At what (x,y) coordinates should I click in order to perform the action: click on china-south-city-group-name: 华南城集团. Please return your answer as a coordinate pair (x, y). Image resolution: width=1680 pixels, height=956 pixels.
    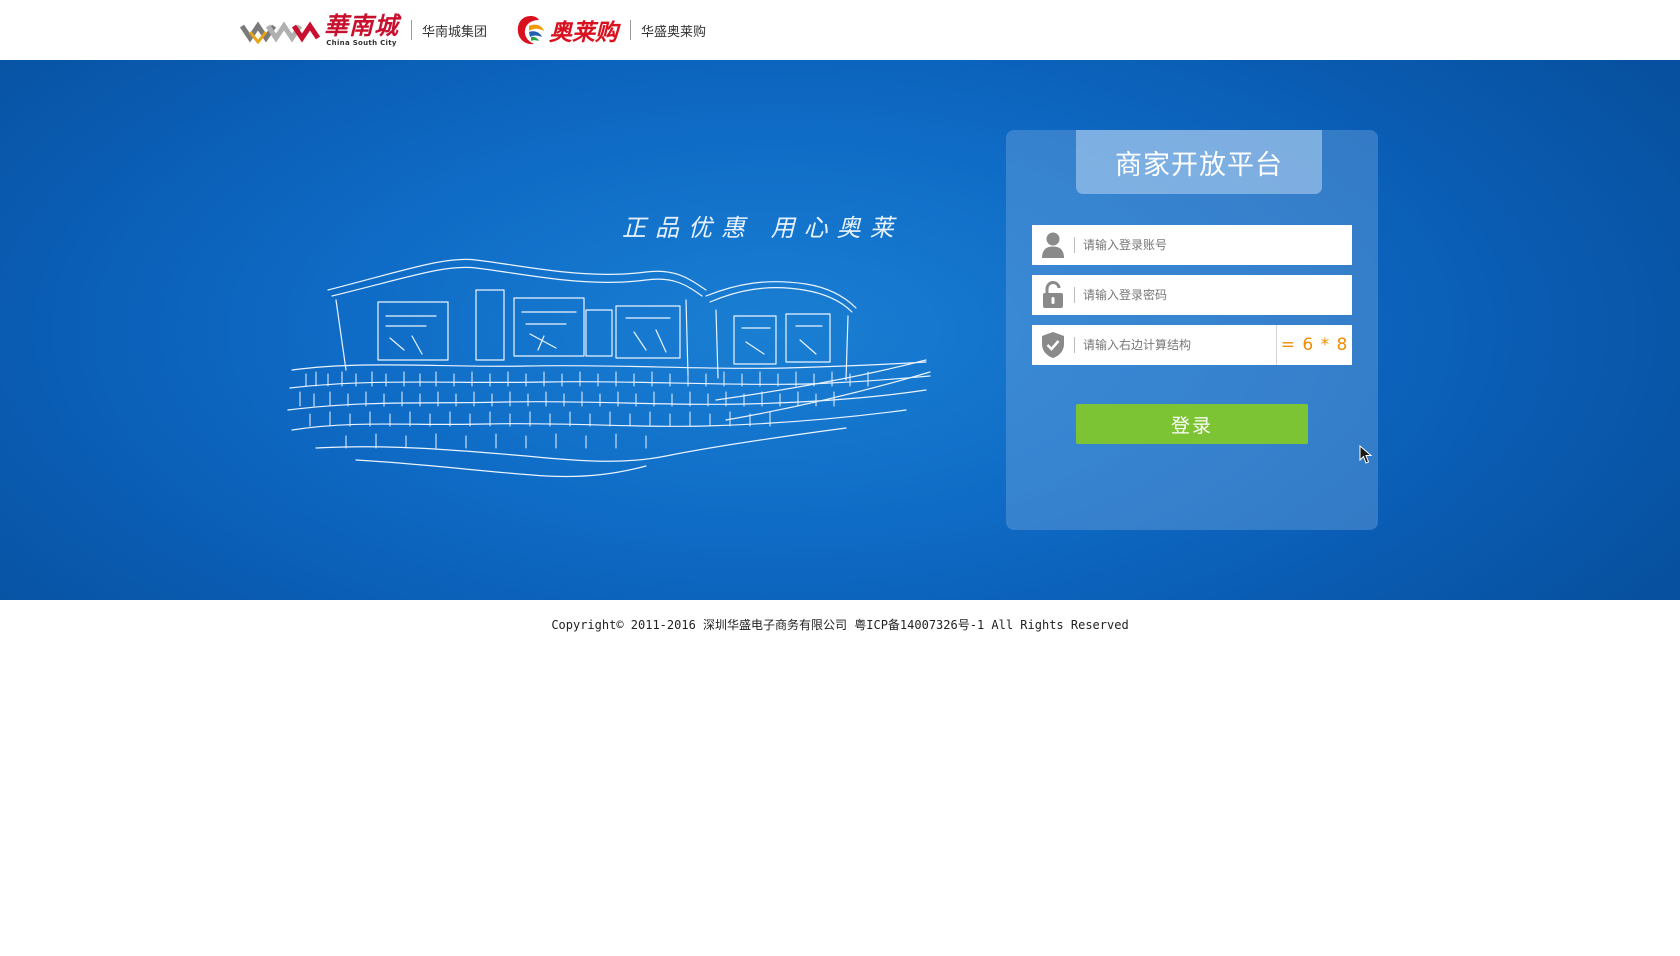
    Looking at the image, I should click on (455, 32).